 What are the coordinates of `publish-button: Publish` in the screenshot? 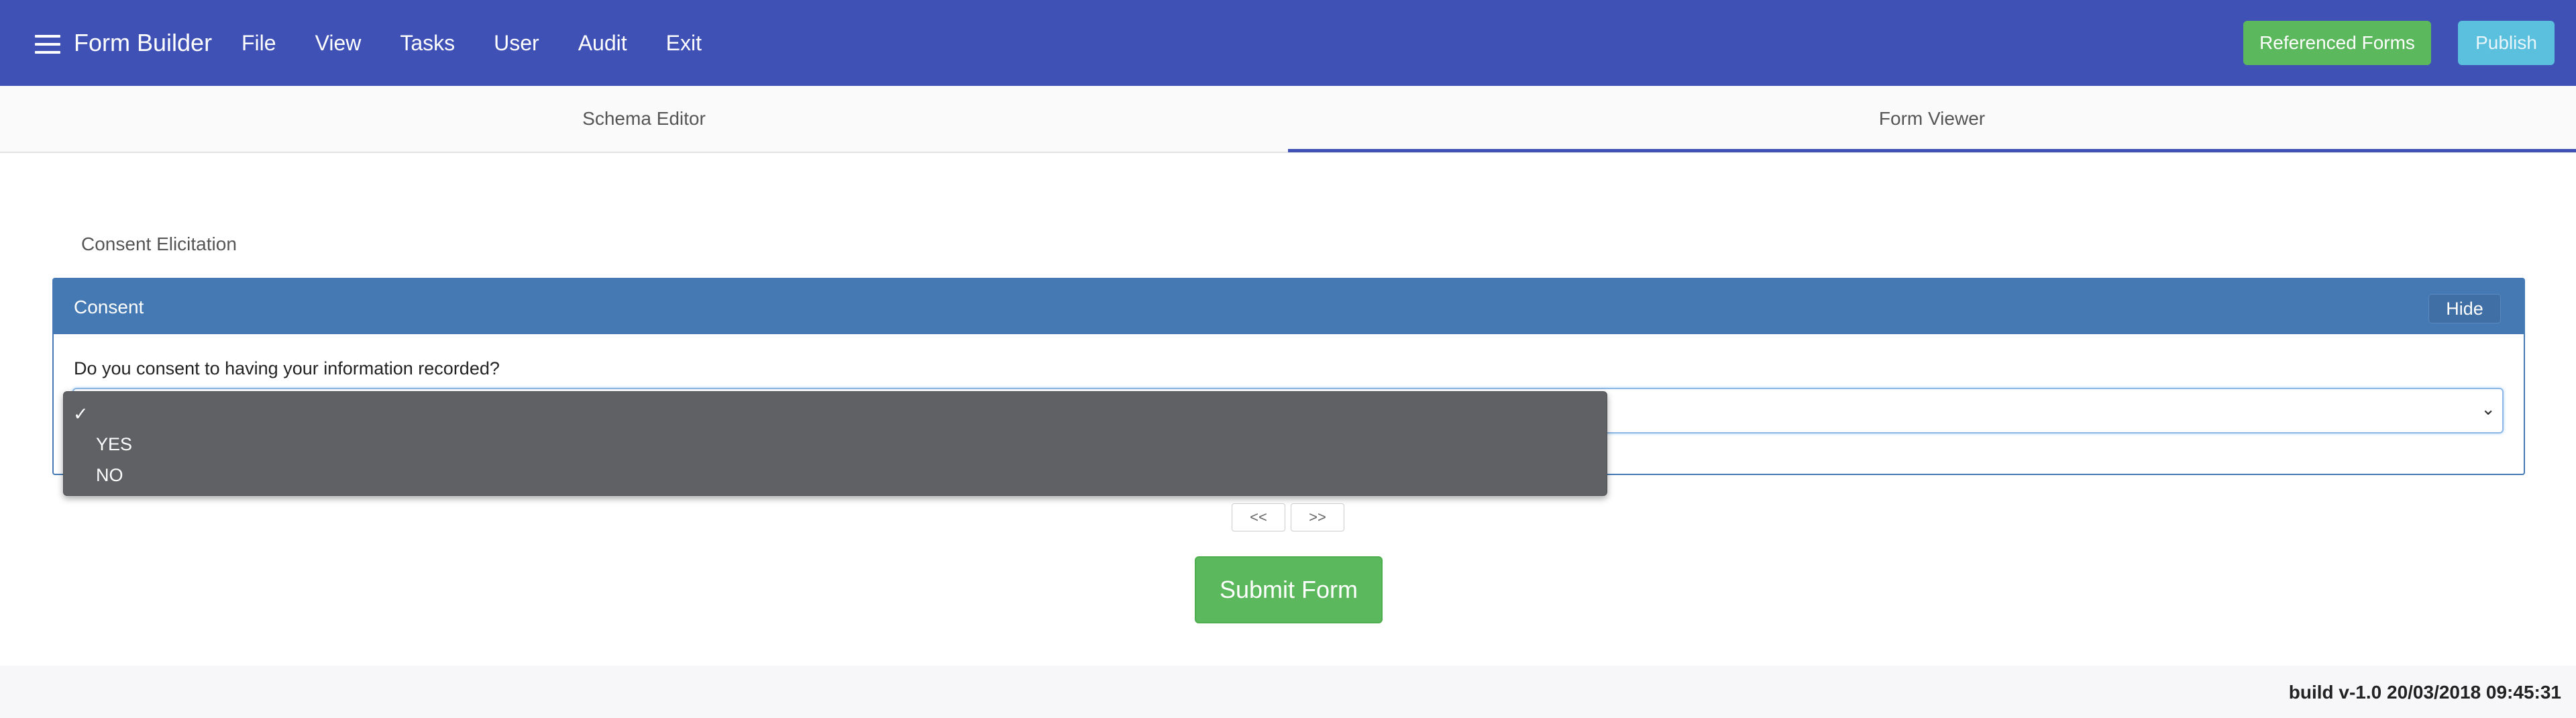 It's located at (2506, 43).